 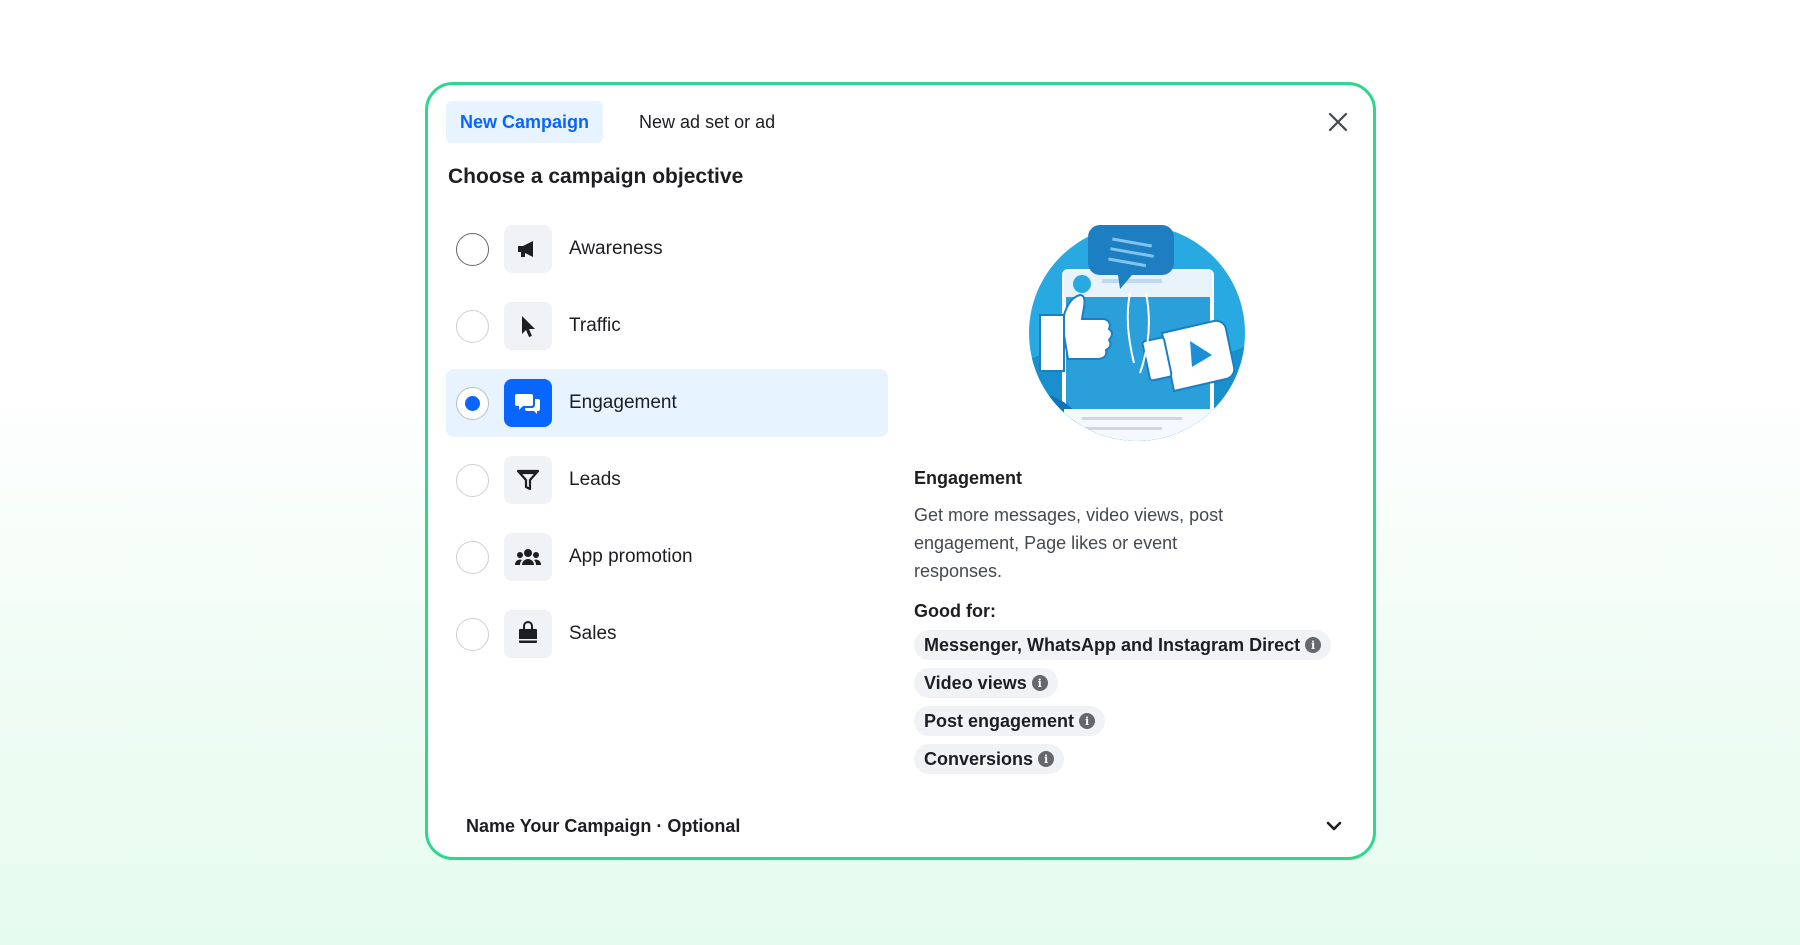 I want to click on objective-engagement: Engagement, so click(x=667, y=403).